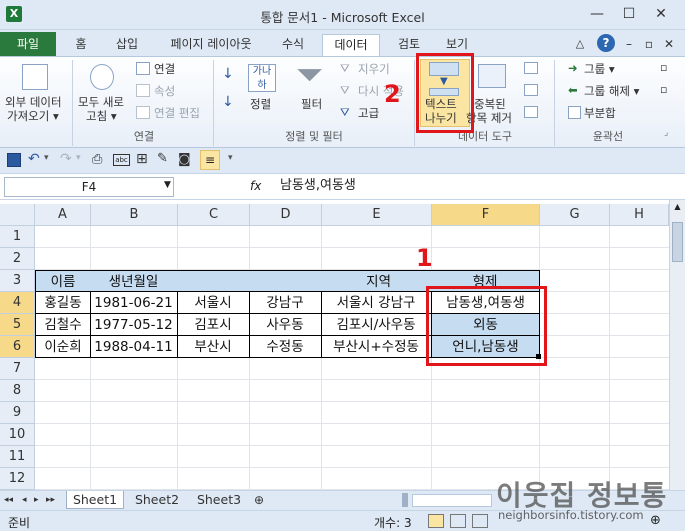  What do you see at coordinates (17, 281) in the screenshot?
I see `row-header: 3` at bounding box center [17, 281].